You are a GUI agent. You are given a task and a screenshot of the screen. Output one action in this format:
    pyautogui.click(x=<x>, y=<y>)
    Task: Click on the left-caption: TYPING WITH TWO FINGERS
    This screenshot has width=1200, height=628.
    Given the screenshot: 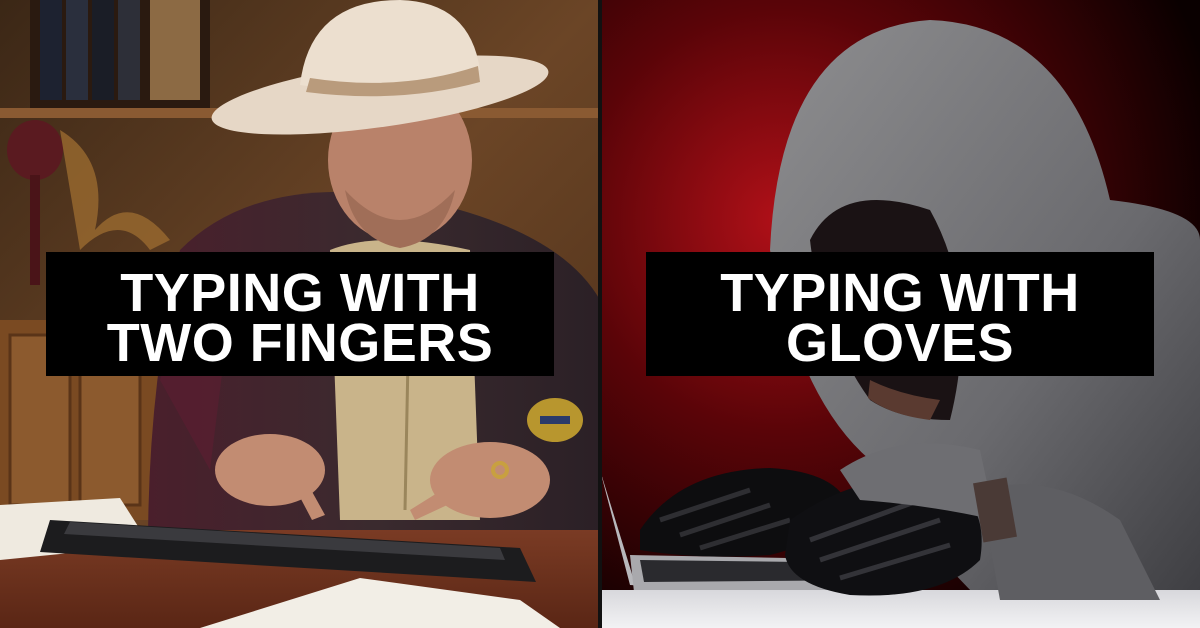 What is the action you would take?
    pyautogui.click(x=300, y=314)
    